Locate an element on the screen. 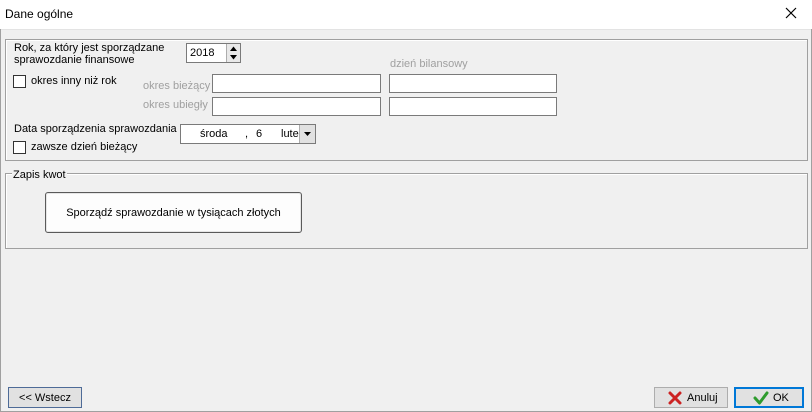 The width and height of the screenshot is (812, 412). prep-date-label: Data sporządzenia sprawozdania is located at coordinates (95, 129).